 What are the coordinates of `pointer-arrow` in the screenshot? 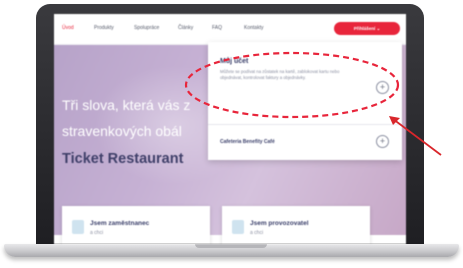 It's located at (417, 137).